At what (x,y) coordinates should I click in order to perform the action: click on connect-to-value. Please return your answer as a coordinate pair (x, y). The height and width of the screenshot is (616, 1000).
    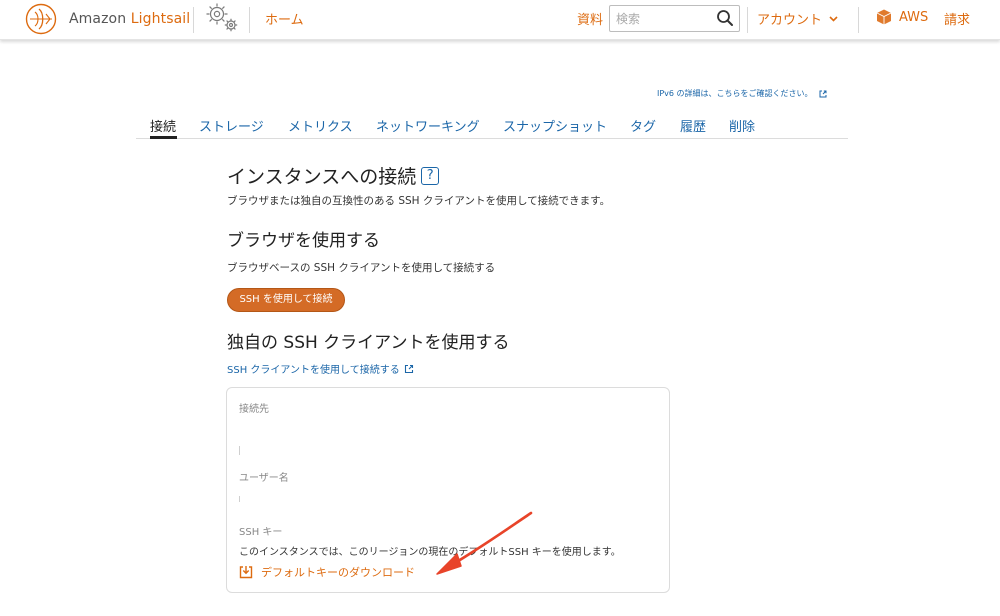
    Looking at the image, I should click on (239, 450).